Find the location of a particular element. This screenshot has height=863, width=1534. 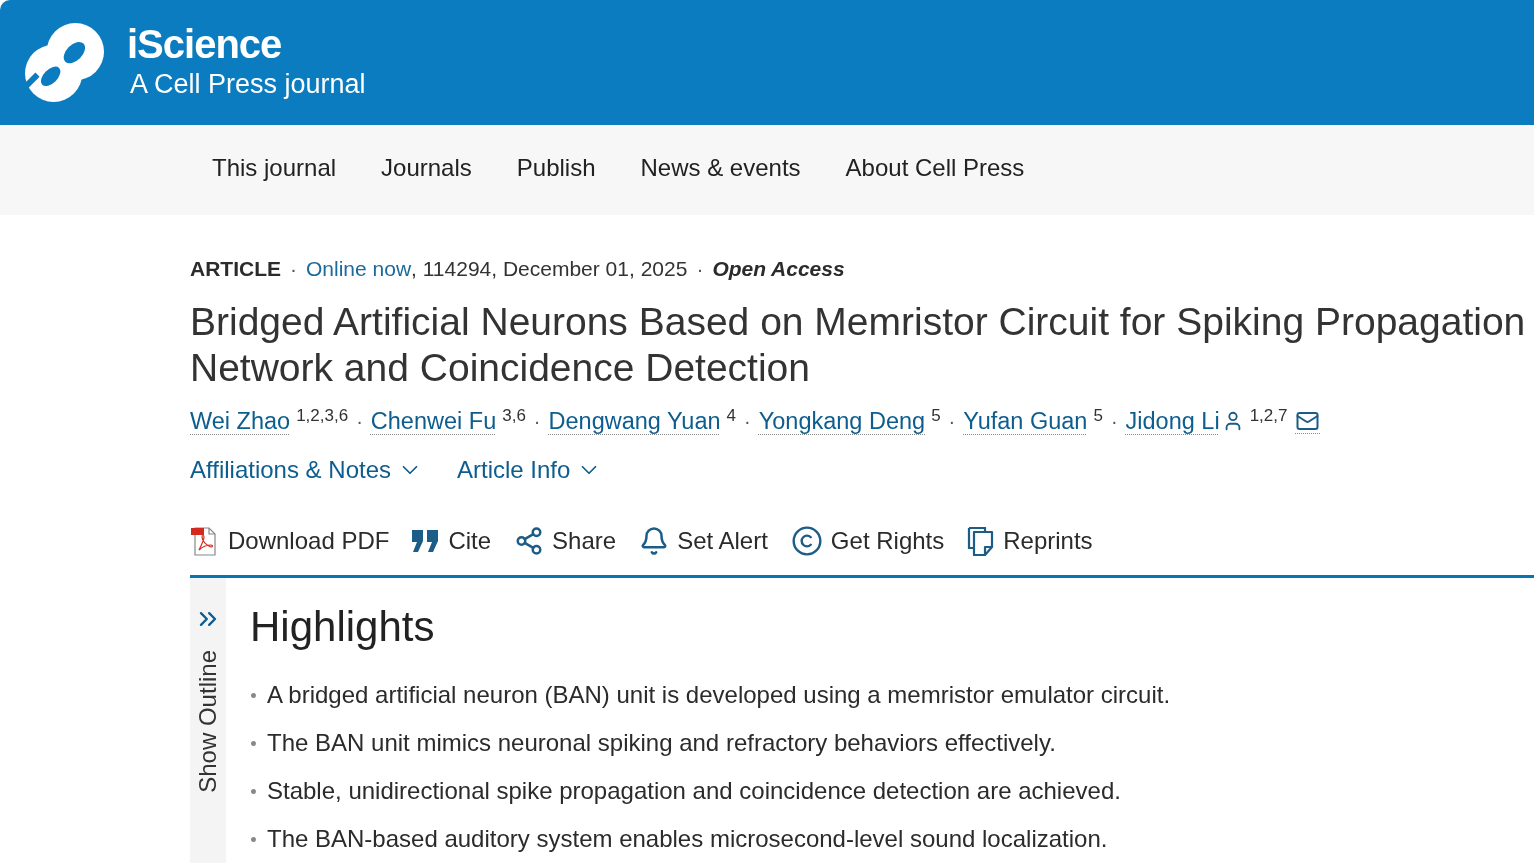

publication-info: , 114294, December 01, 2025 is located at coordinates (549, 269).